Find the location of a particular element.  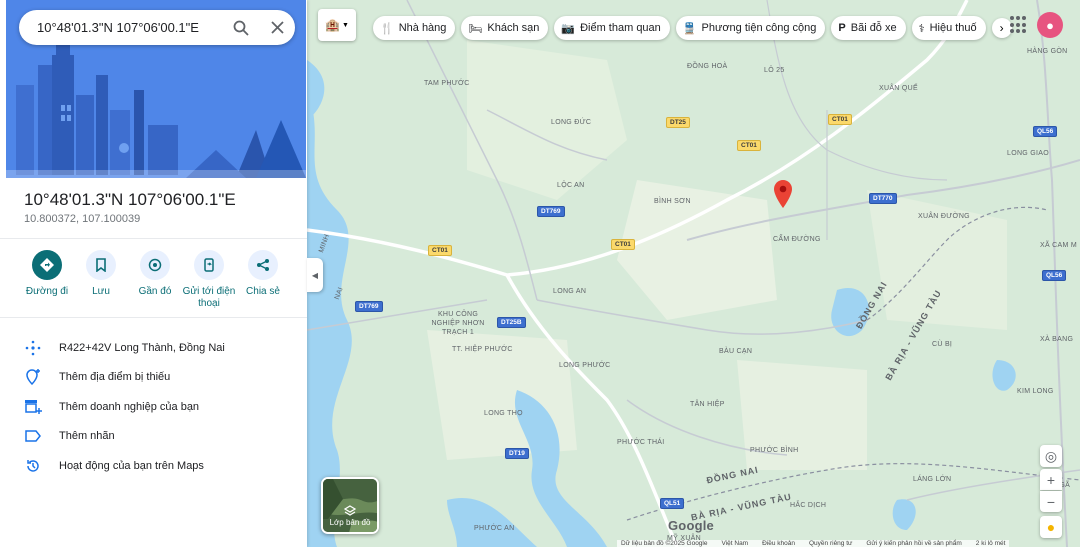

map-label: KHU CÔNG NGHIỆP NHƠN TRẠCH 1 is located at coordinates (458, 323).